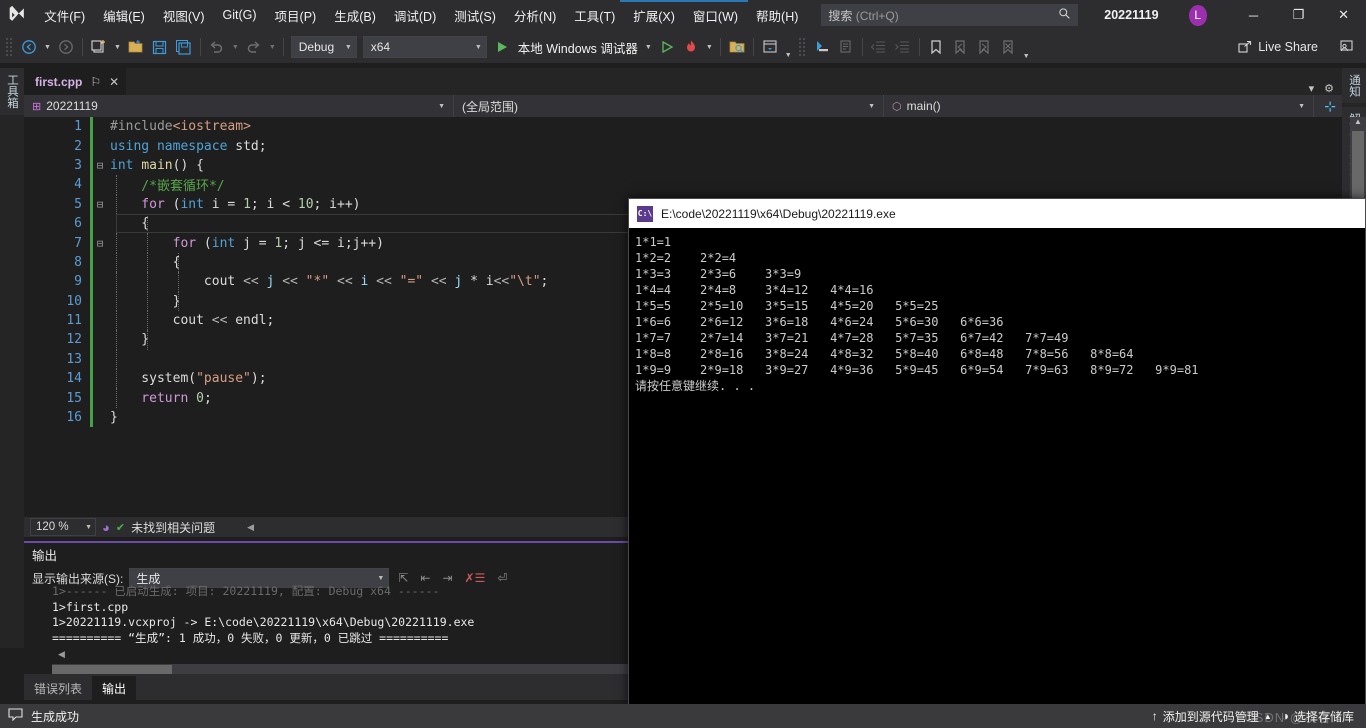 The height and width of the screenshot is (728, 1366). What do you see at coordinates (254, 47) in the screenshot?
I see `redo-icon` at bounding box center [254, 47].